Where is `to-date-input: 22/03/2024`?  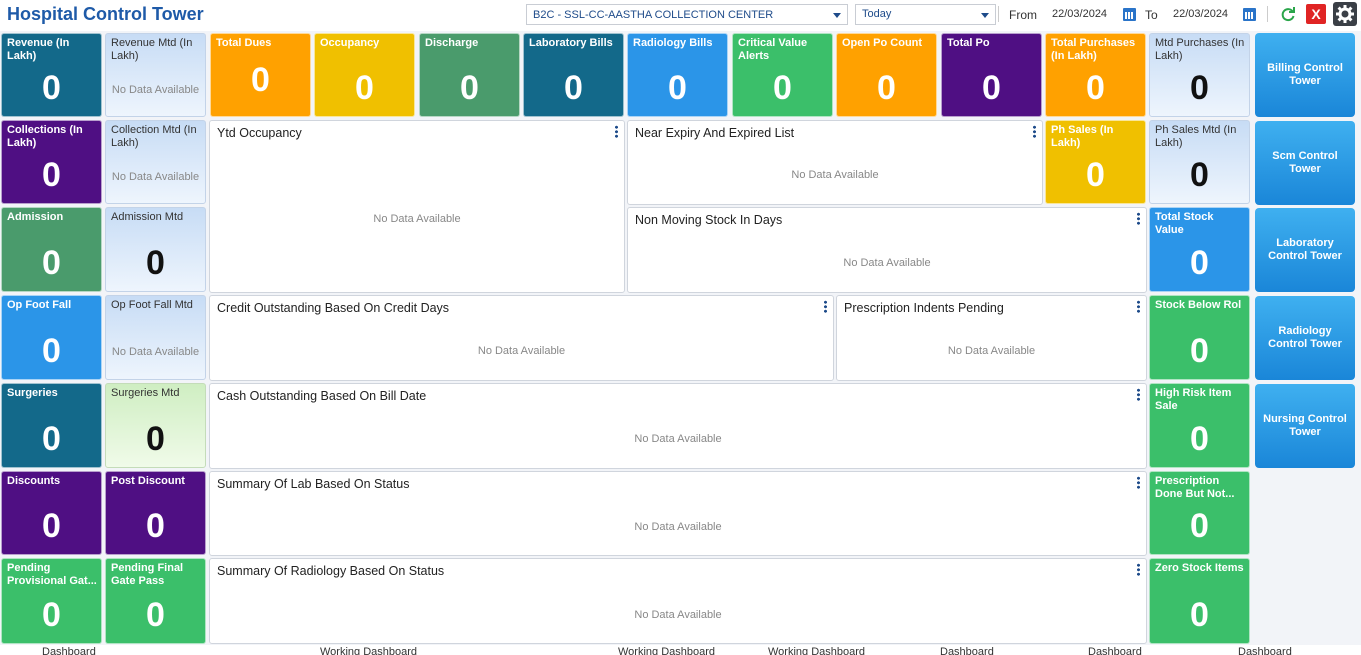
to-date-input: 22/03/2024 is located at coordinates (1200, 14).